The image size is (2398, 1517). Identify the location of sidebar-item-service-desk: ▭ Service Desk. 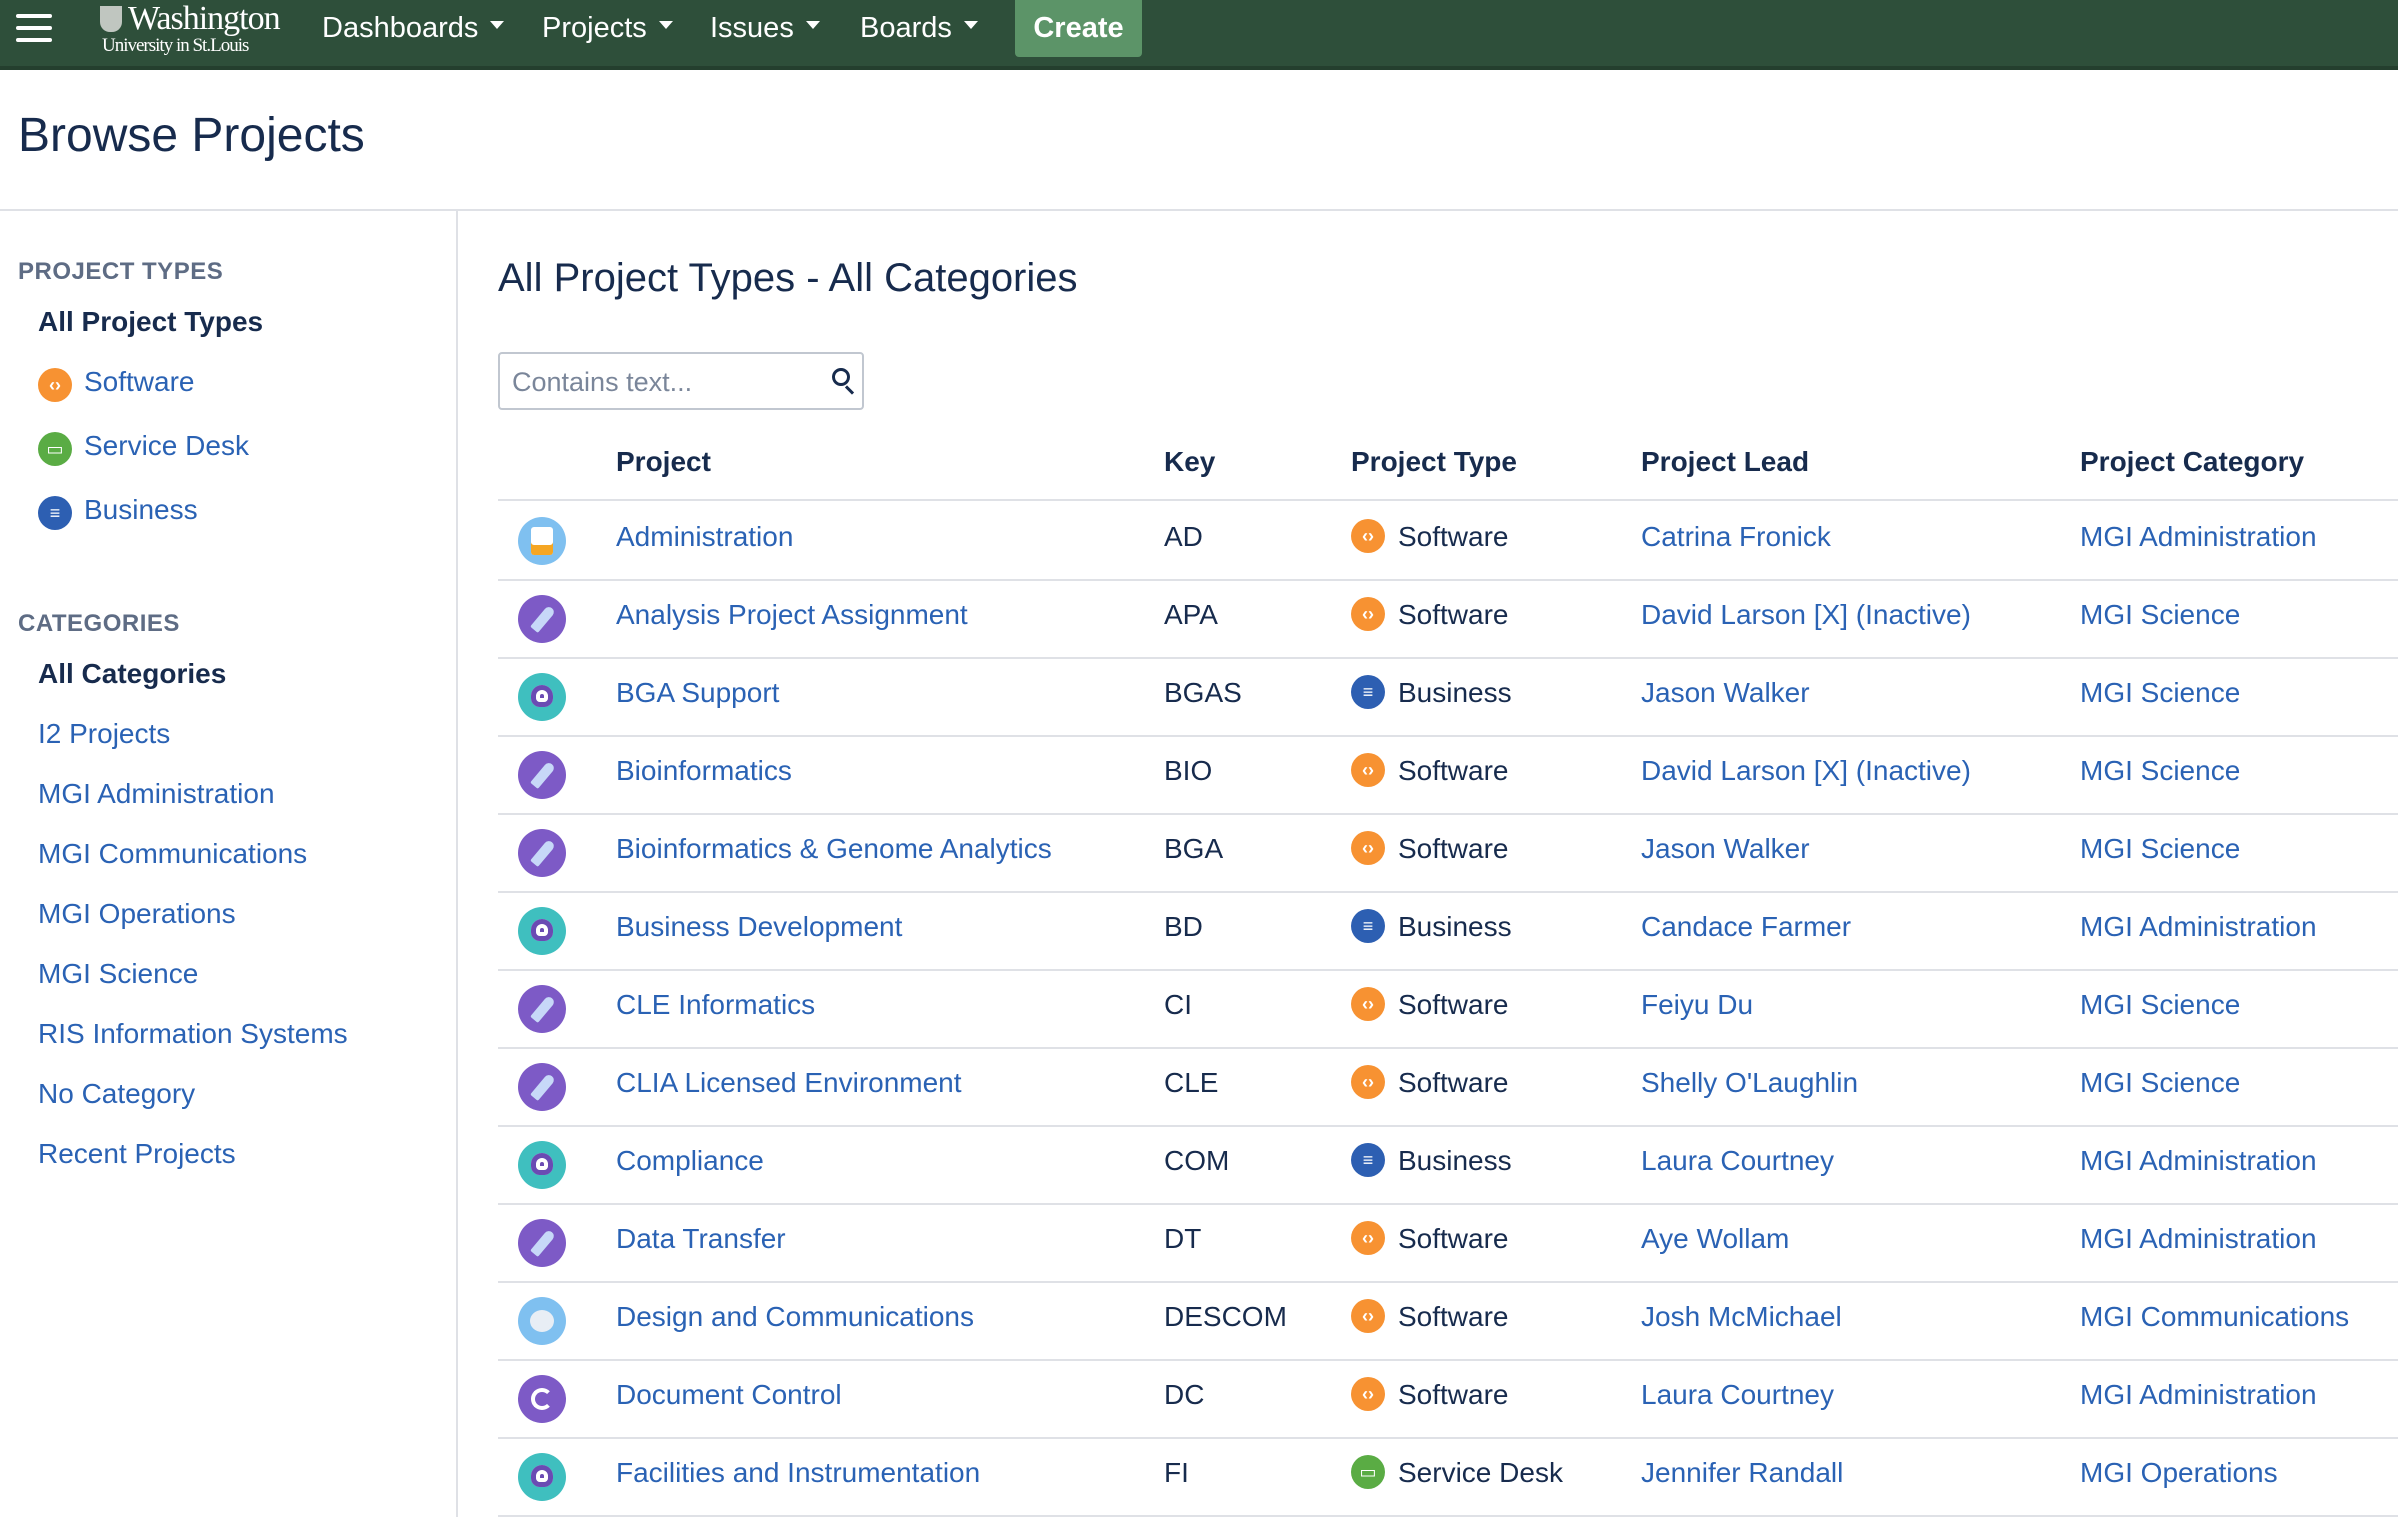
(143, 448).